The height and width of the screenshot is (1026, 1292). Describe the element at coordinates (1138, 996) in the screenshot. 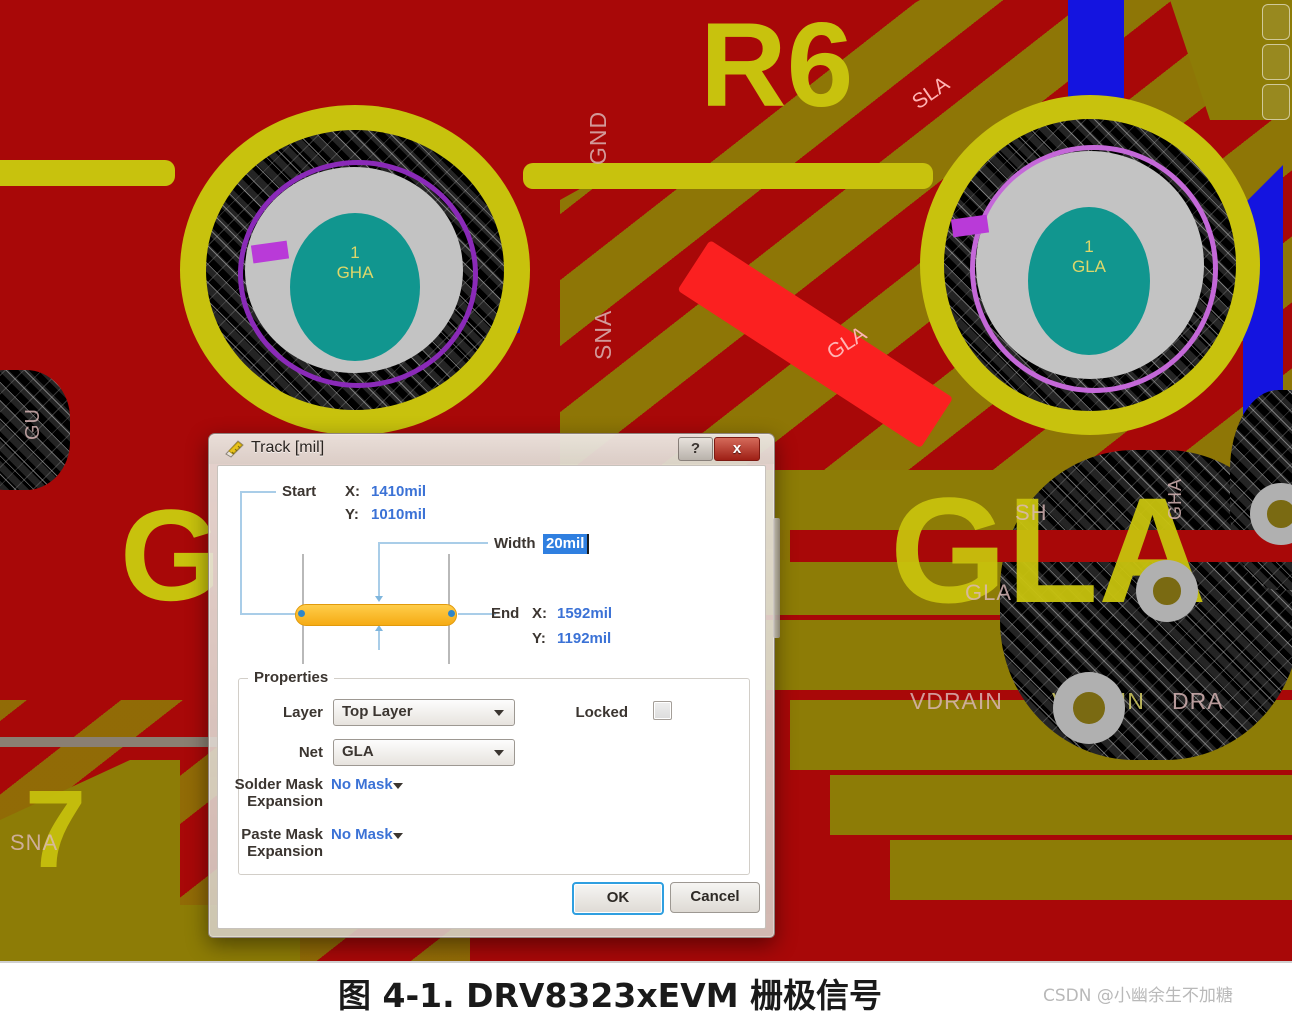

I see `csdn-watermark: CSDN @小幽余生不加糖` at that location.